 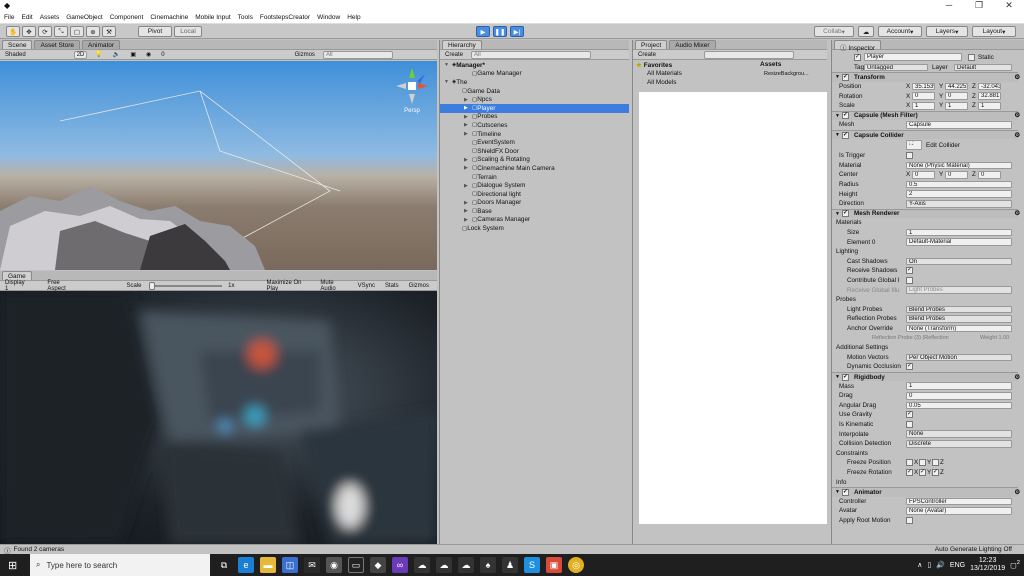 What do you see at coordinates (45, 31) in the screenshot?
I see `rotate-tool-icon: ⟳` at bounding box center [45, 31].